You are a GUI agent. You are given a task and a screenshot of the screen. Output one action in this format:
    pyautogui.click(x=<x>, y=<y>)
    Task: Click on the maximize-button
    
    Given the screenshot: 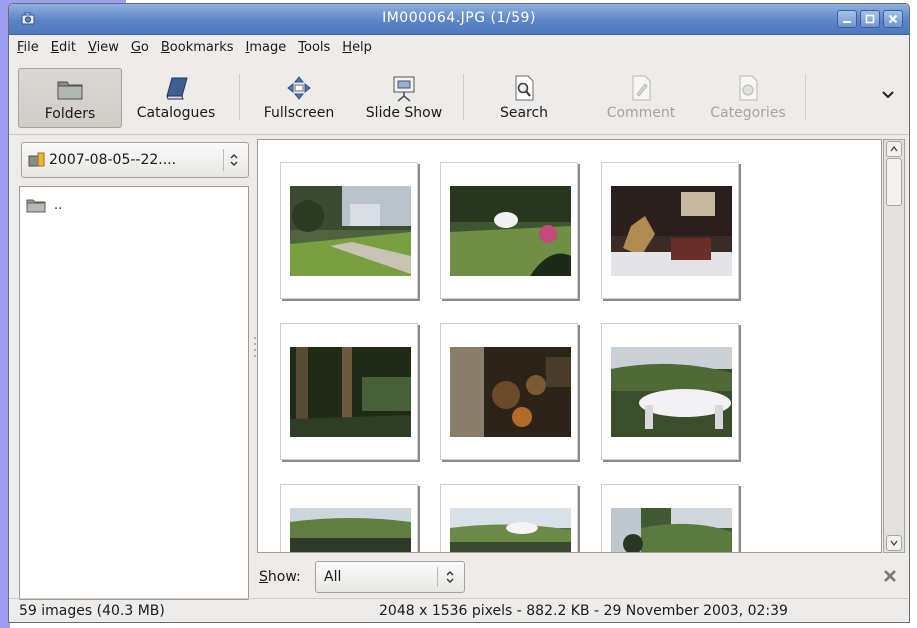 What is the action you would take?
    pyautogui.click(x=870, y=19)
    